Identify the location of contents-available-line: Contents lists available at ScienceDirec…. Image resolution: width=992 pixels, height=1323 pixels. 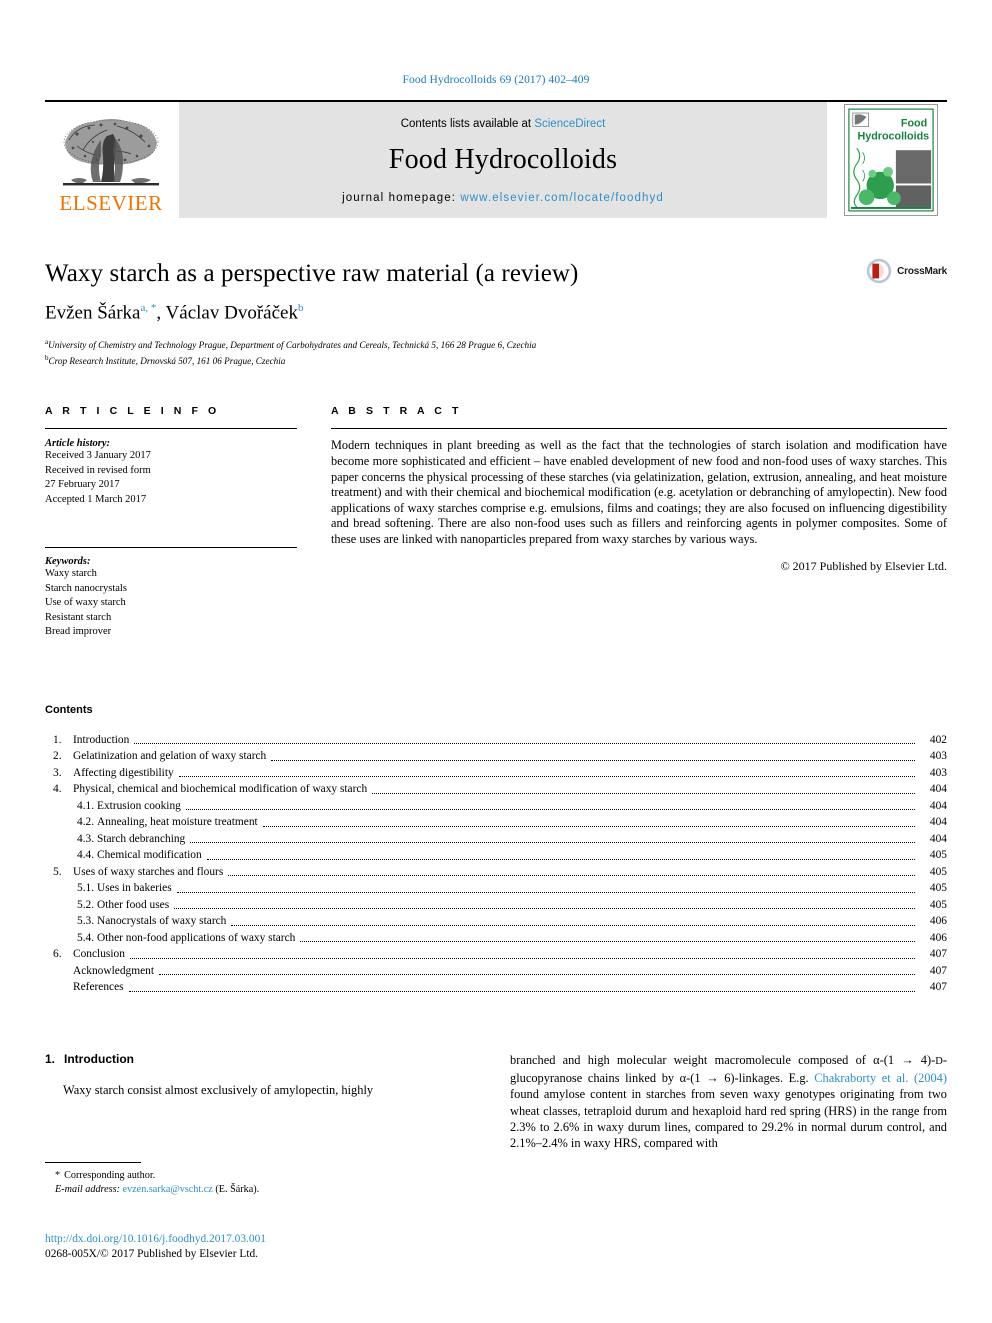
(503, 124).